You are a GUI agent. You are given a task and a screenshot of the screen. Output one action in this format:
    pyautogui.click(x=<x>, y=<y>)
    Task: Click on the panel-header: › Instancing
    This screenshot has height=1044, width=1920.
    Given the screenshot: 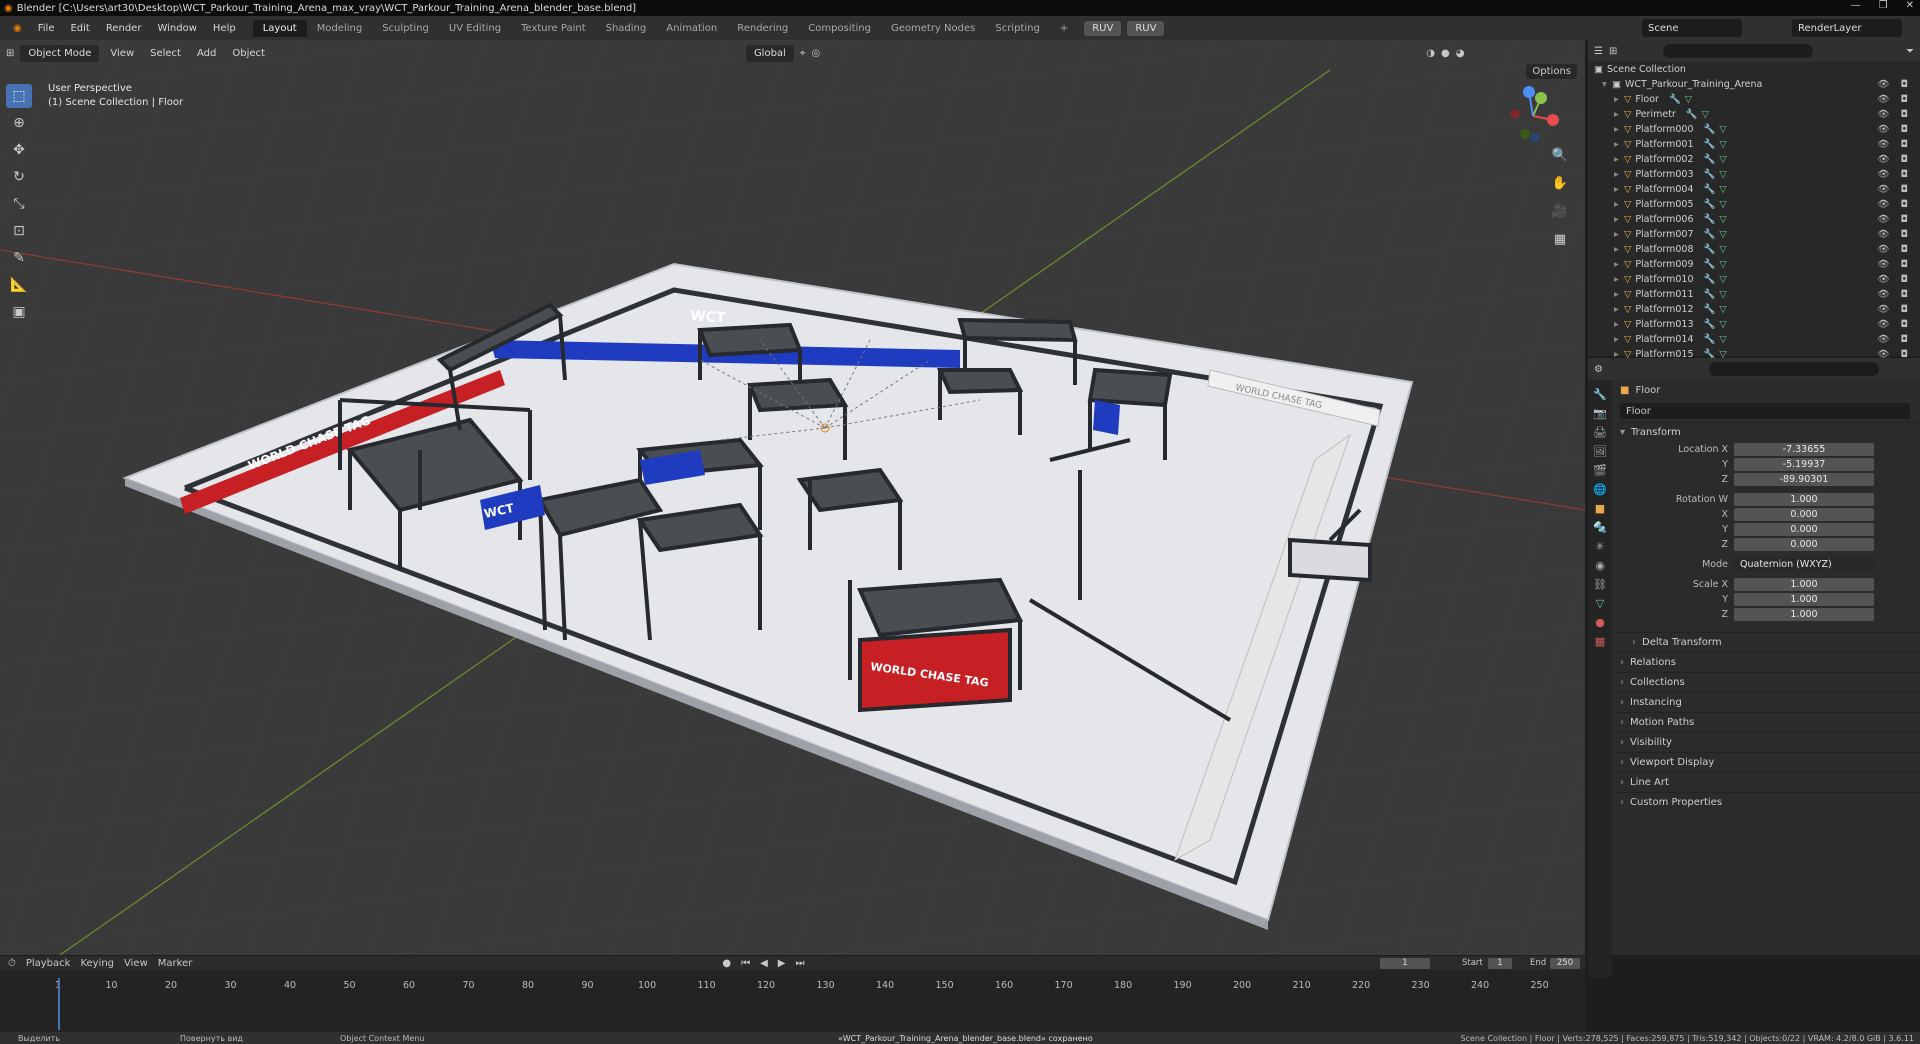 What is the action you would take?
    pyautogui.click(x=1767, y=702)
    